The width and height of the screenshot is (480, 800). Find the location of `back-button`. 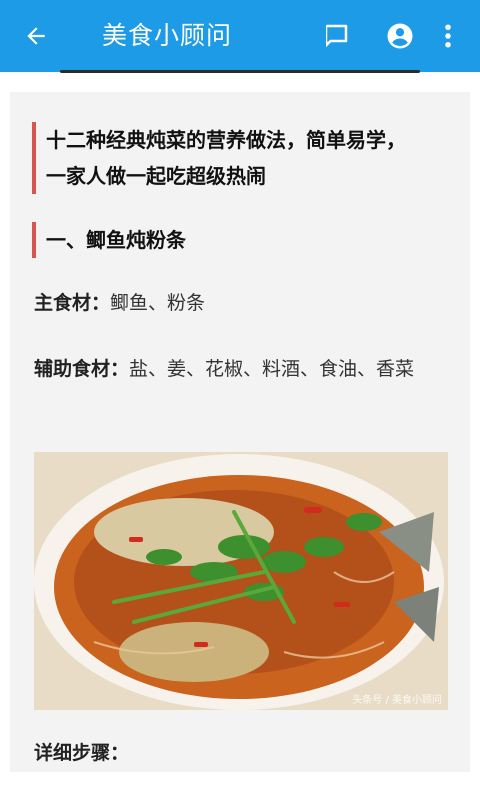

back-button is located at coordinates (36, 36).